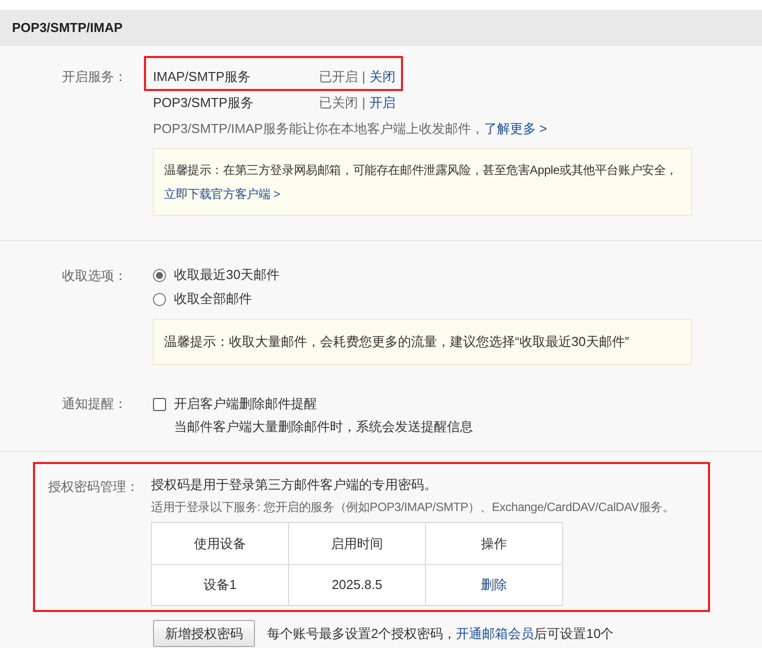 The height and width of the screenshot is (648, 762). Describe the element at coordinates (357, 543) in the screenshot. I see `column-header: 启用时间` at that location.